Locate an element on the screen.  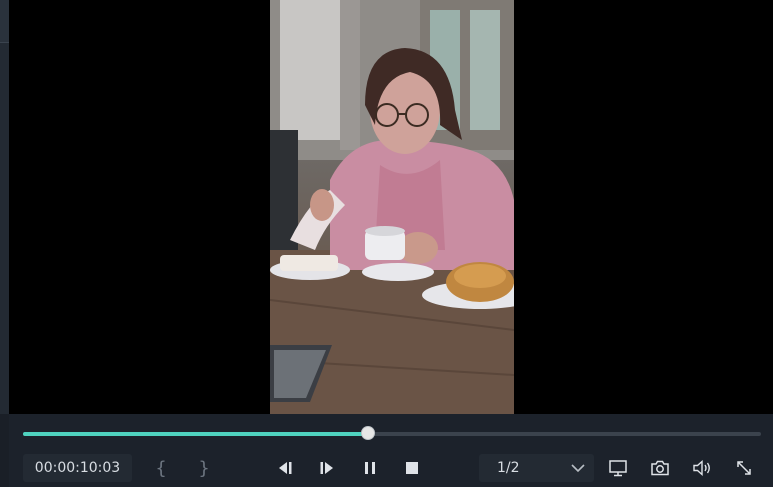
stop-icon is located at coordinates (412, 468).